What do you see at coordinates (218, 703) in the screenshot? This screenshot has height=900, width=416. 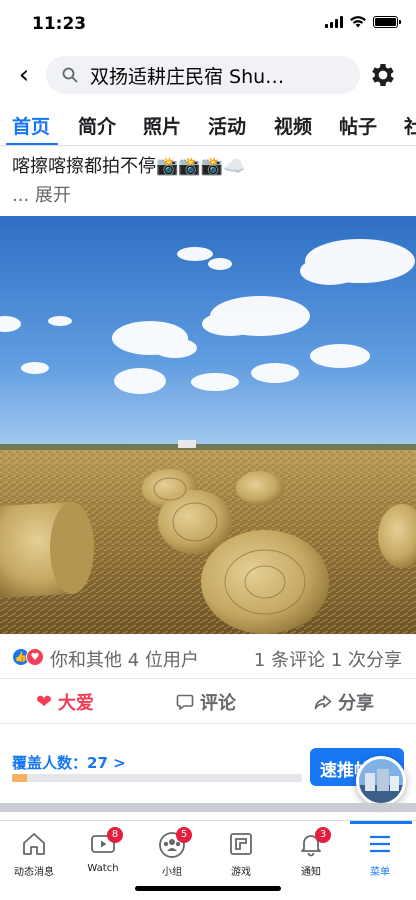 I see `comment-label: 评论` at bounding box center [218, 703].